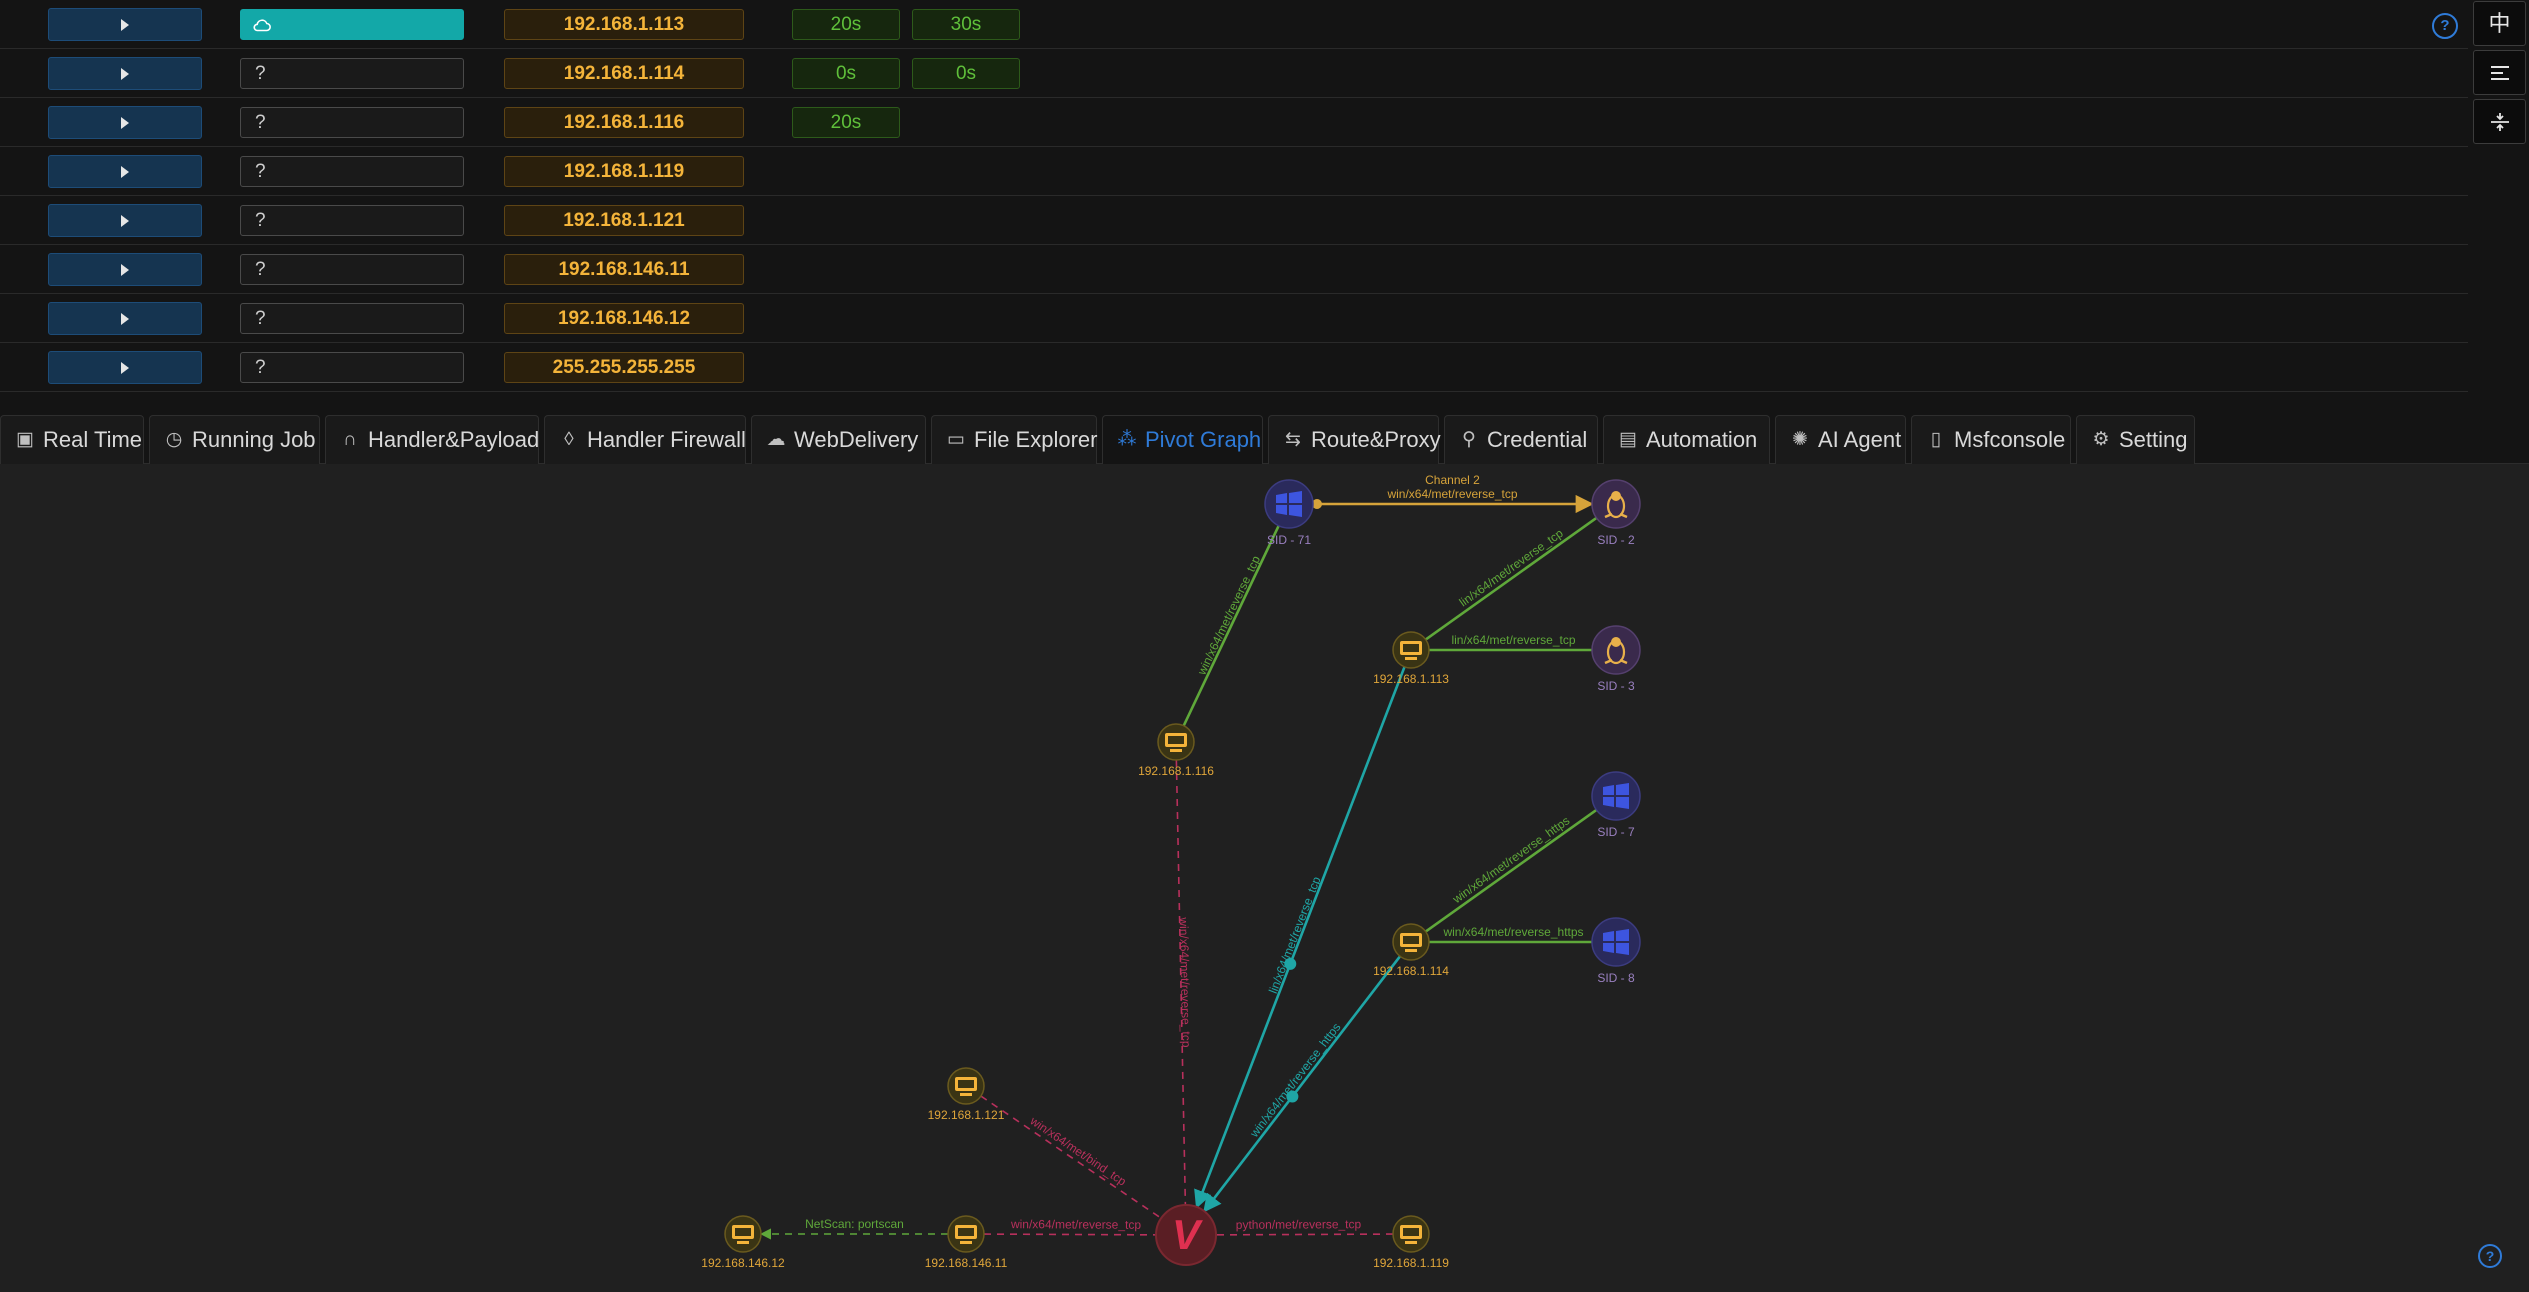  I want to click on tab-real-time: ▣ Real Time, so click(72, 439).